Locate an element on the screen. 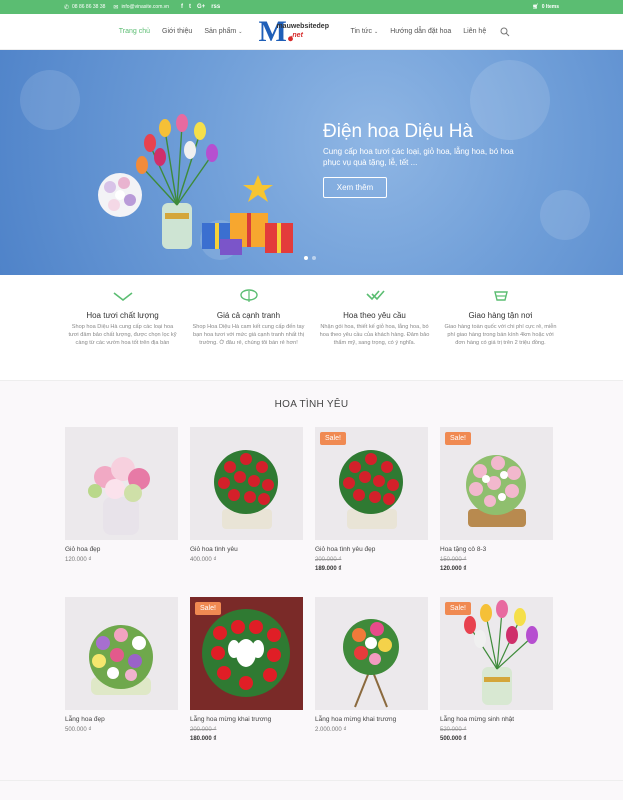 Image resolution: width=623 pixels, height=800 pixels. nav-item-news: Tin tức ⌄ is located at coordinates (364, 31).